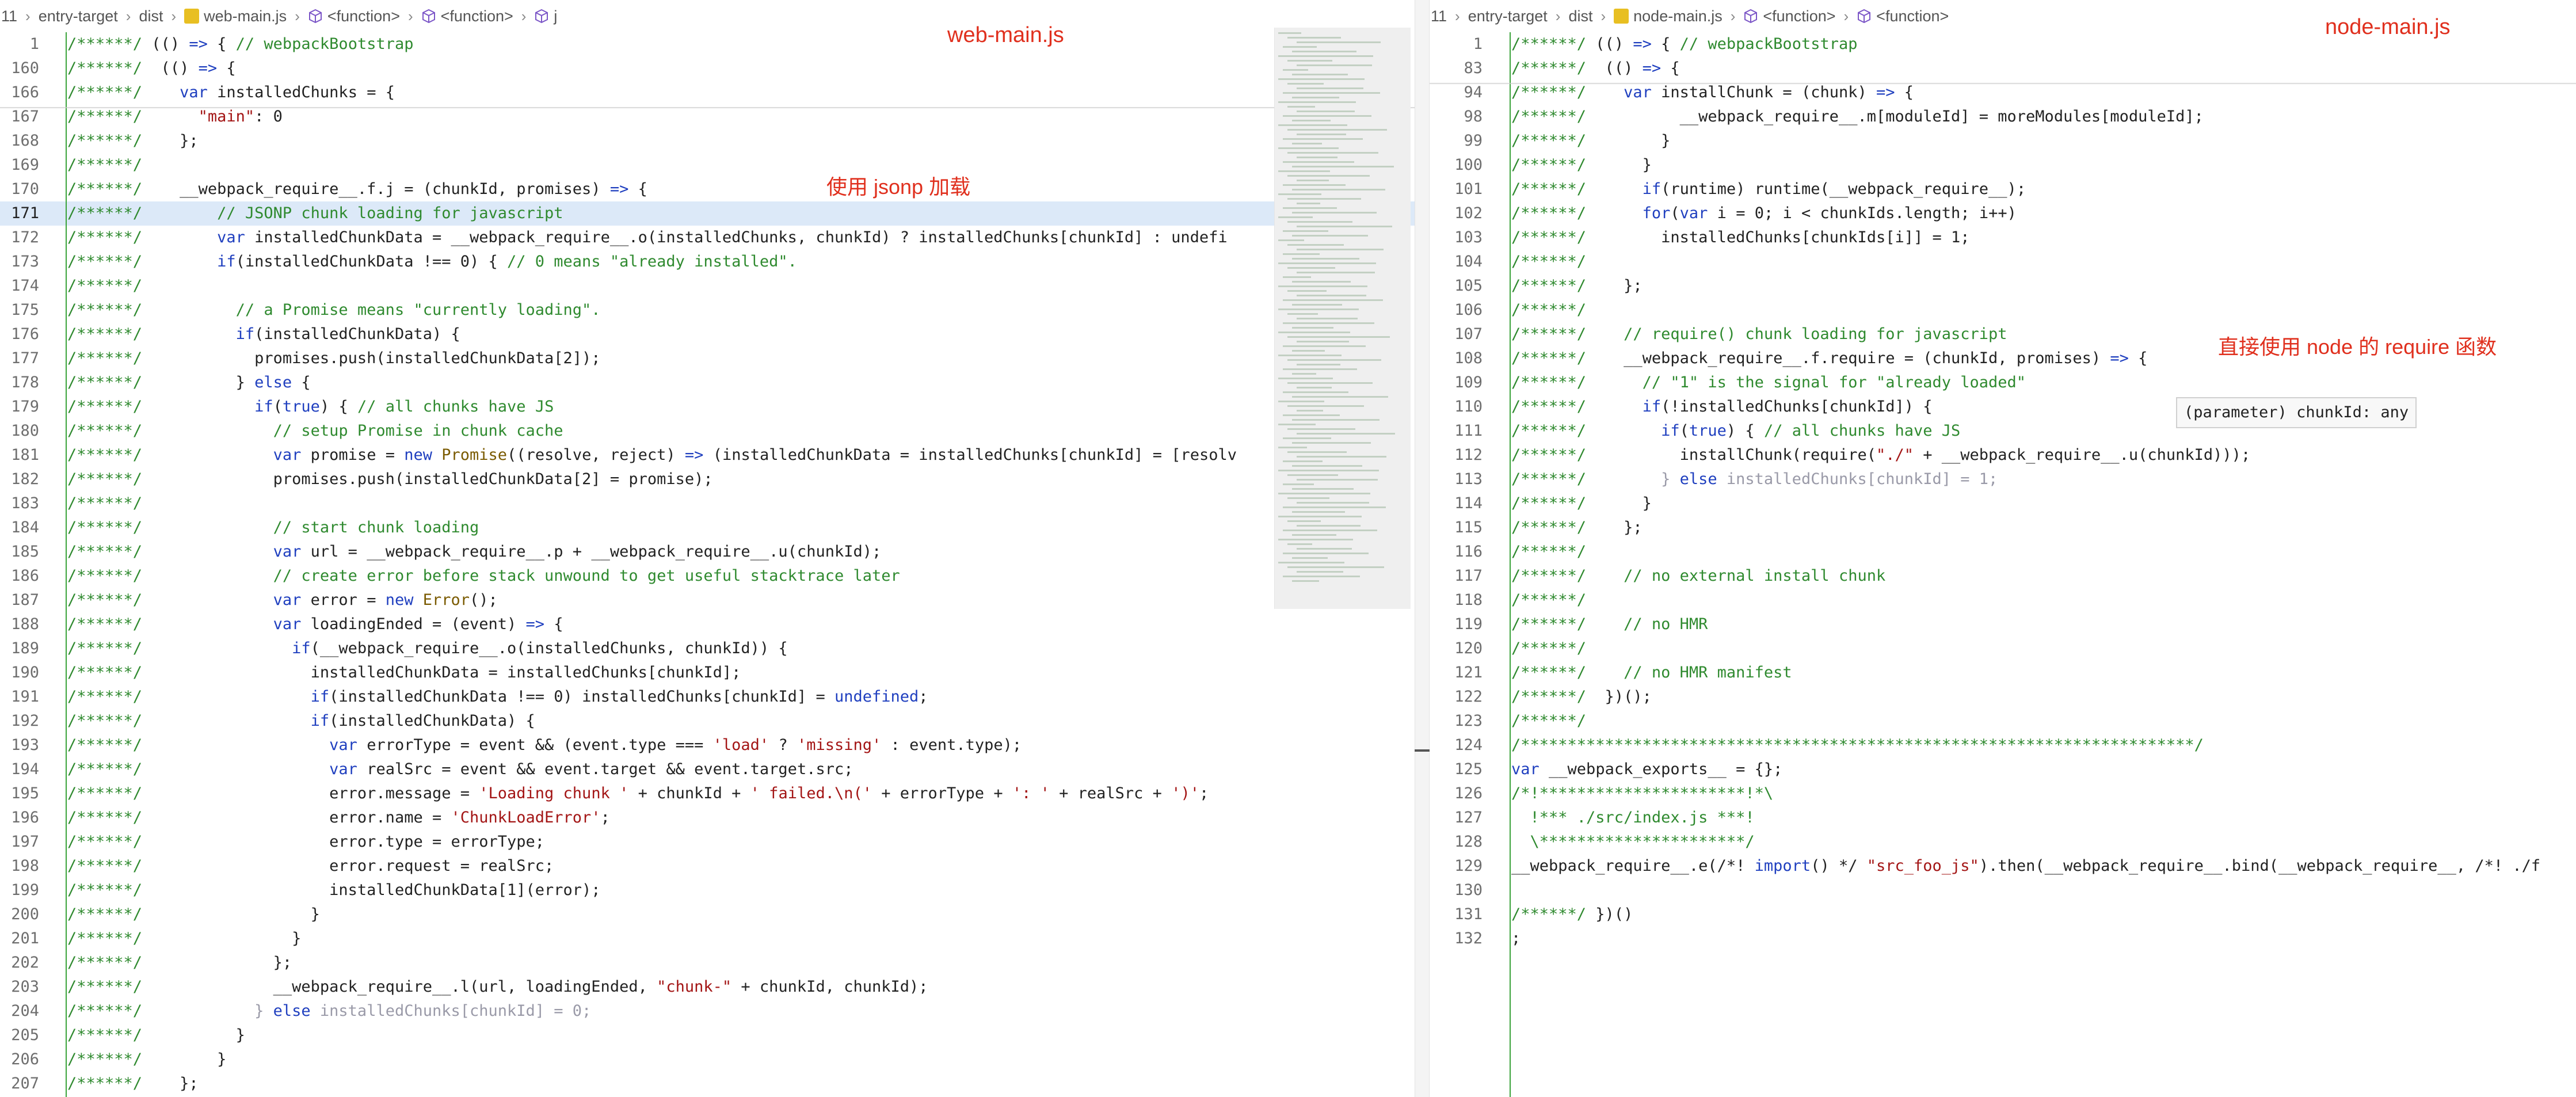 The image size is (2576, 1097). What do you see at coordinates (2003, 262) in the screenshot?
I see `code-line: 104 /******/` at bounding box center [2003, 262].